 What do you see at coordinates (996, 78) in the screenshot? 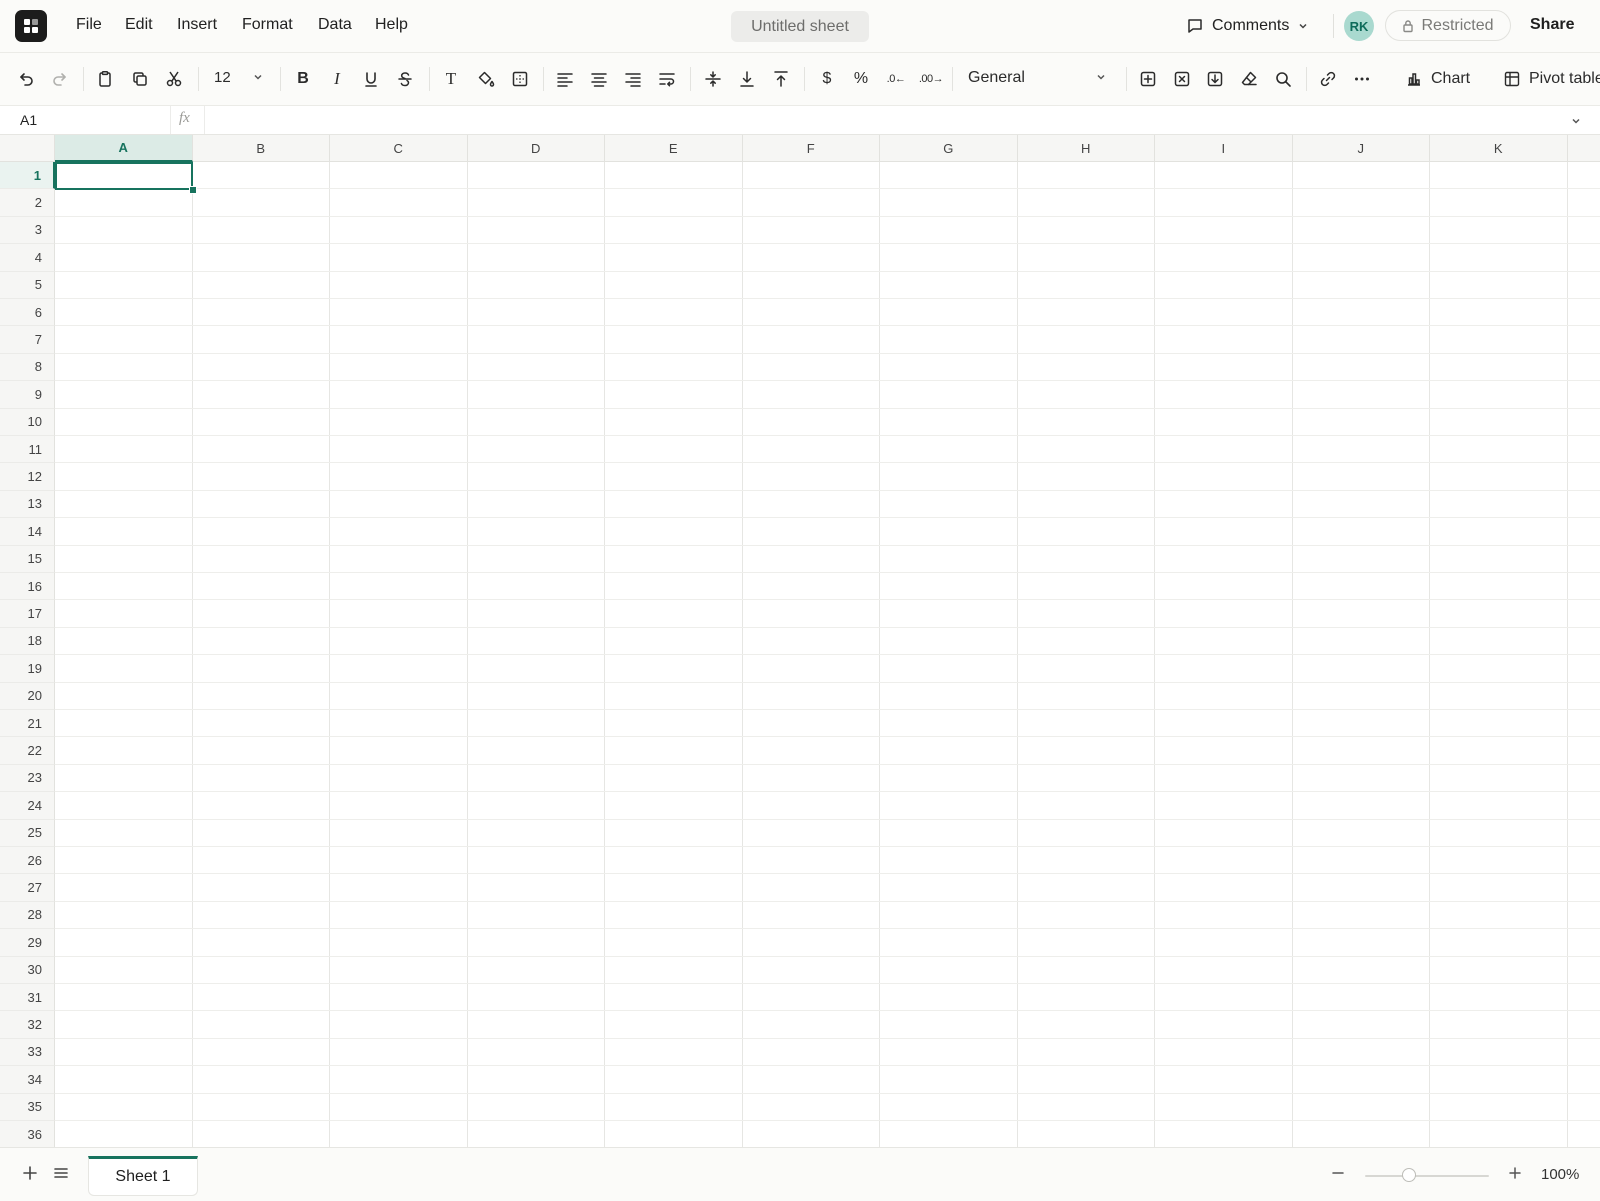
I see `number-format-select: General` at bounding box center [996, 78].